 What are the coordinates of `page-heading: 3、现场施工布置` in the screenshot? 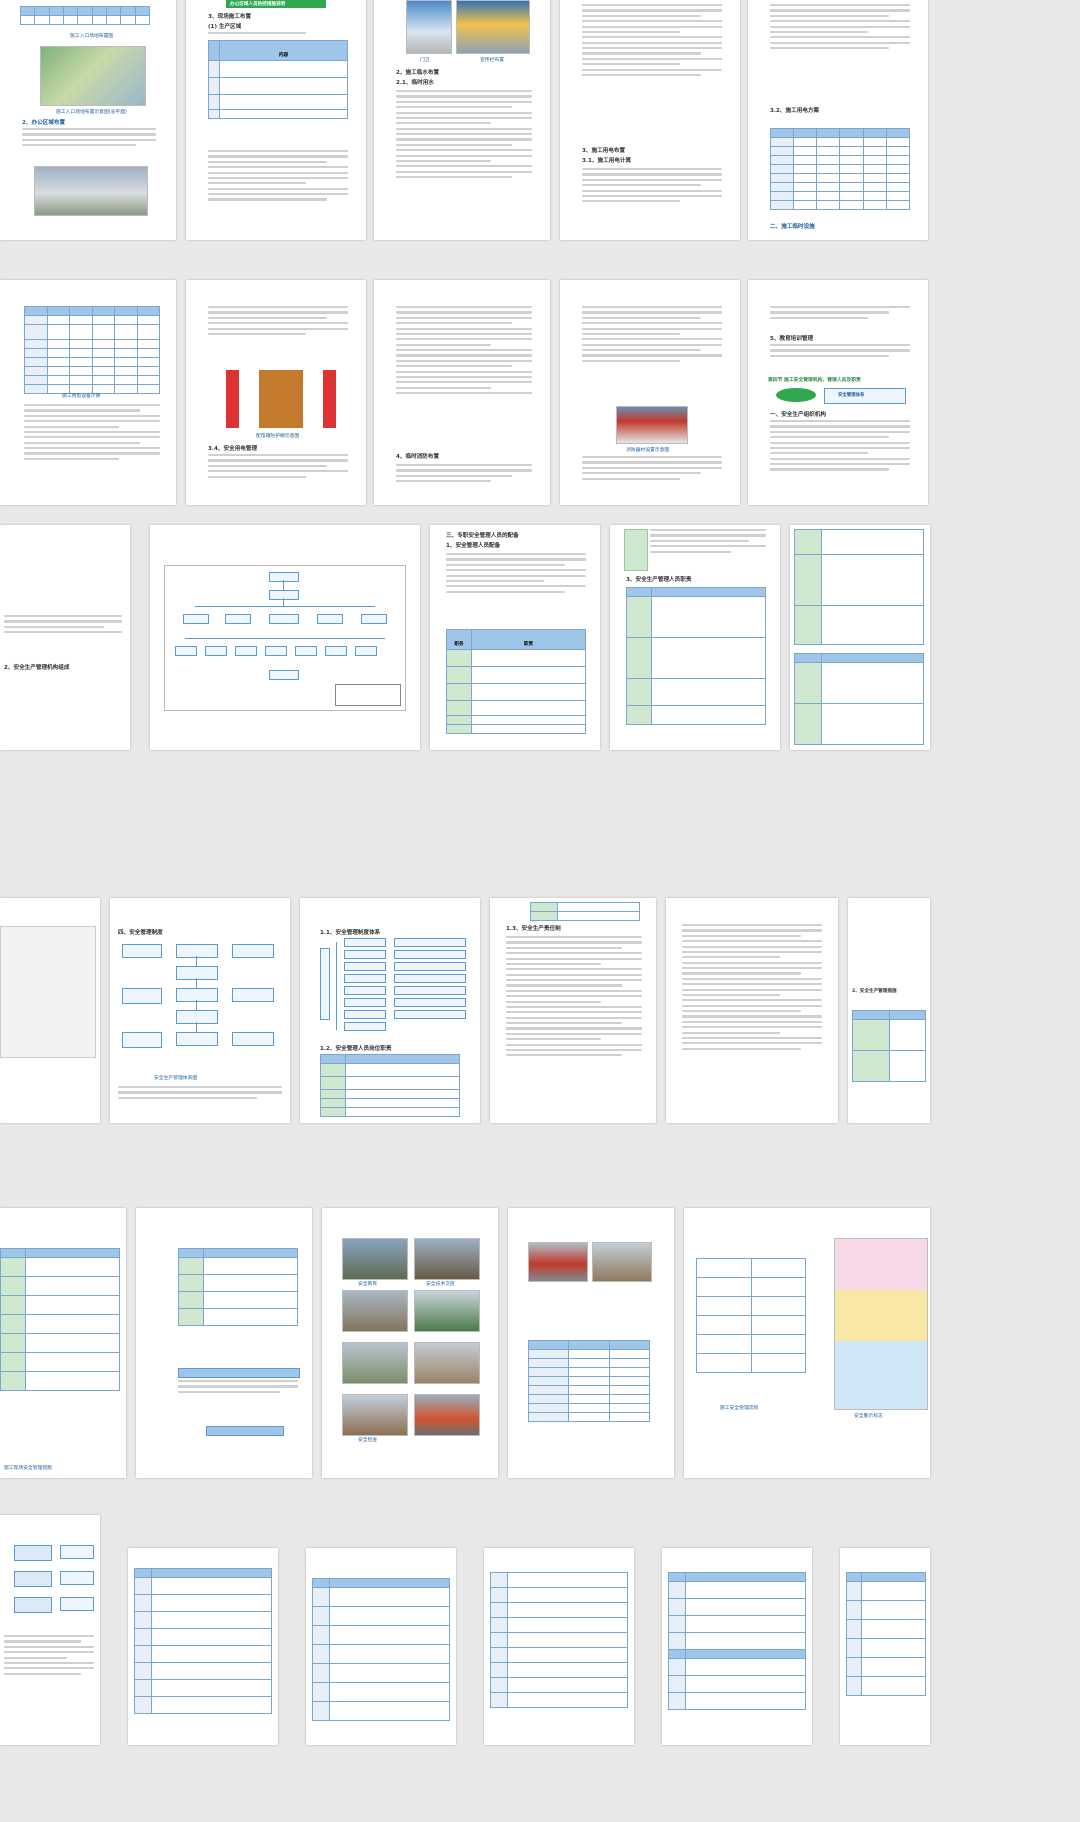 It's located at (230, 17).